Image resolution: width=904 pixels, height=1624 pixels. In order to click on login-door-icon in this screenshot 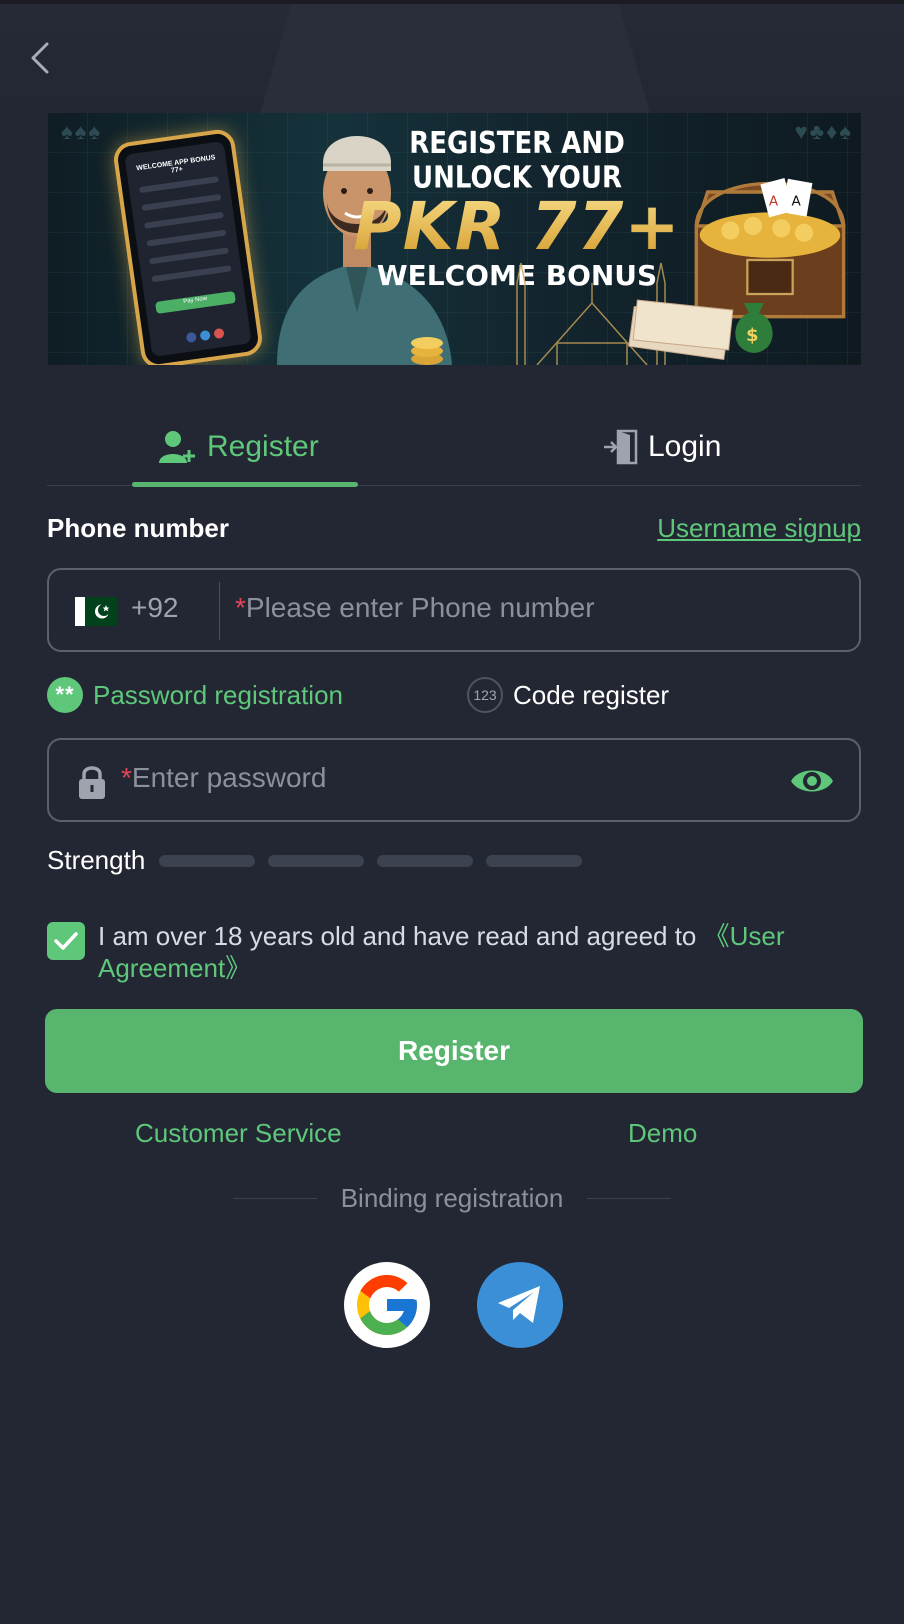, I will do `click(621, 447)`.